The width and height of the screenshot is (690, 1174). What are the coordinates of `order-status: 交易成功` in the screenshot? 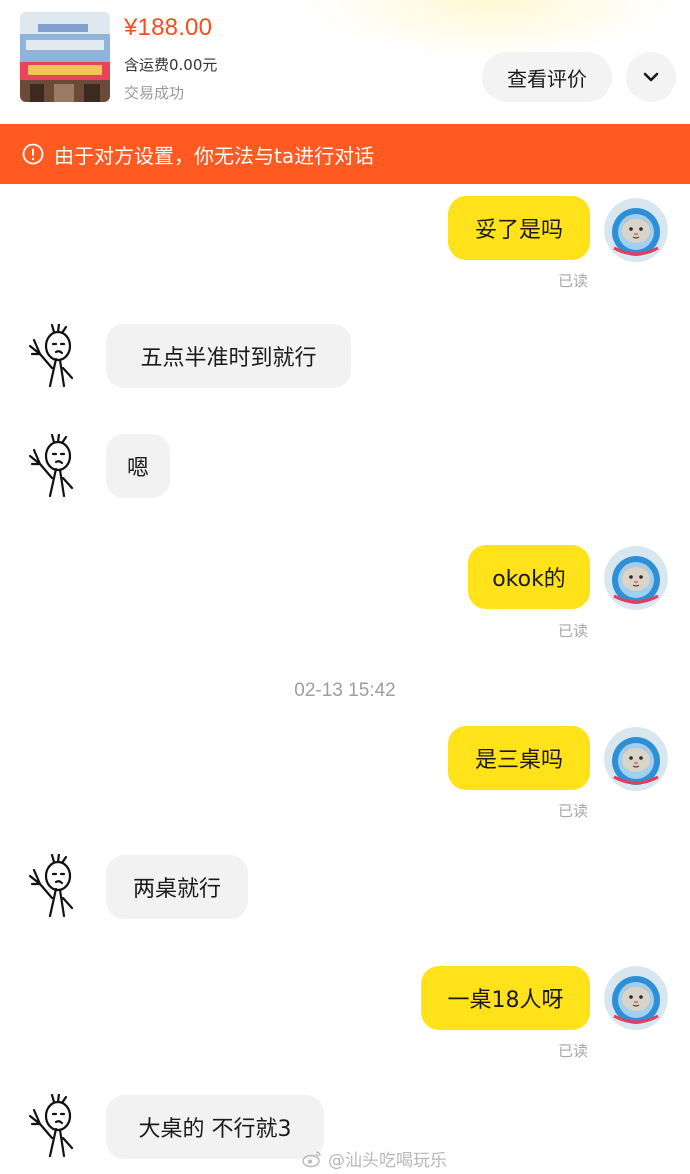 It's located at (154, 93).